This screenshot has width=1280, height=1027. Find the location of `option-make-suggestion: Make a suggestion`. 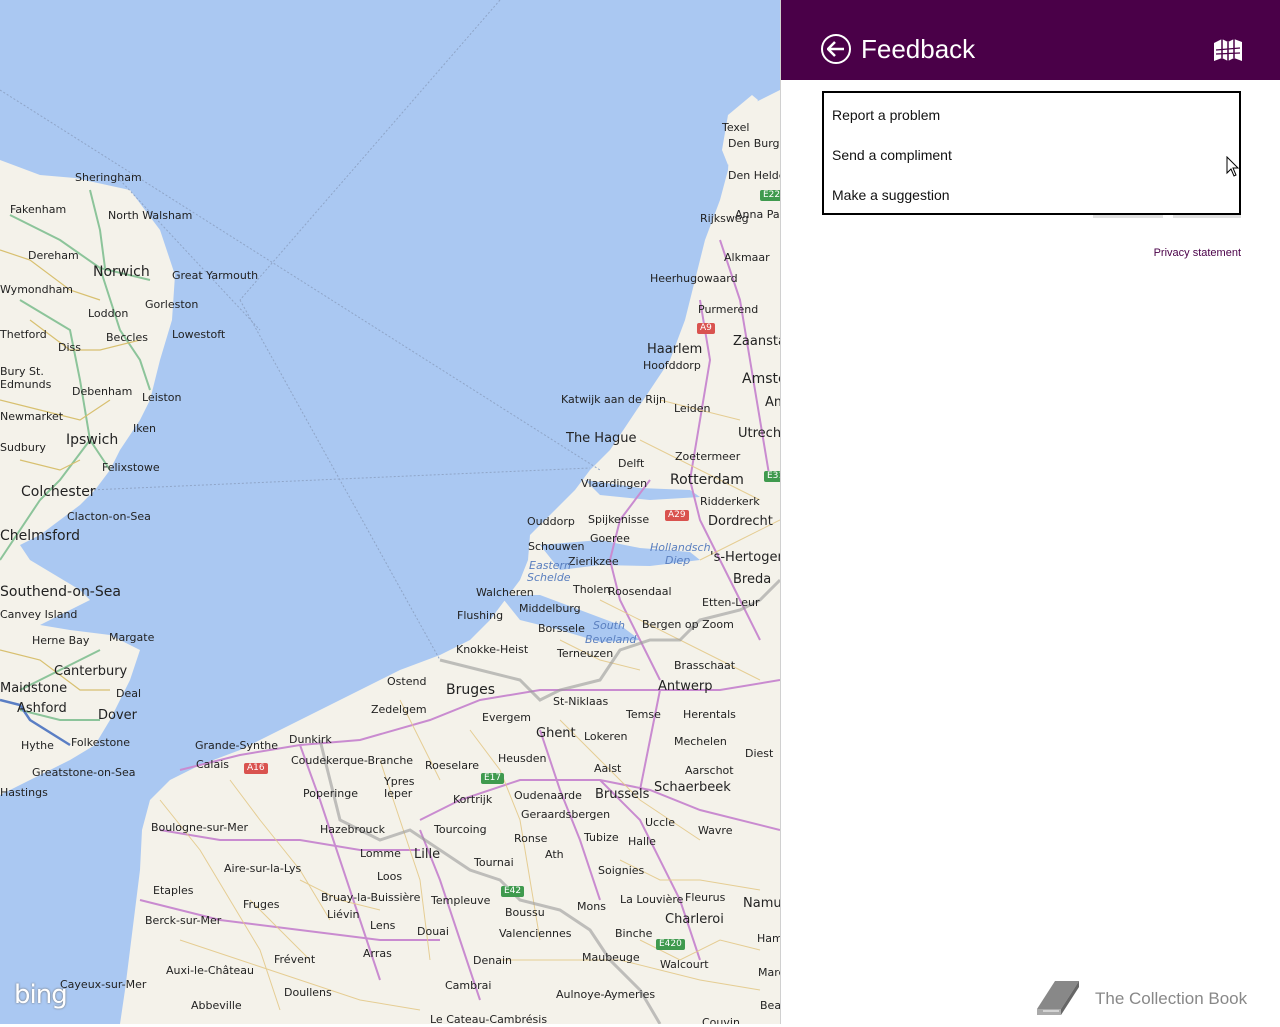

option-make-suggestion: Make a suggestion is located at coordinates (891, 195).